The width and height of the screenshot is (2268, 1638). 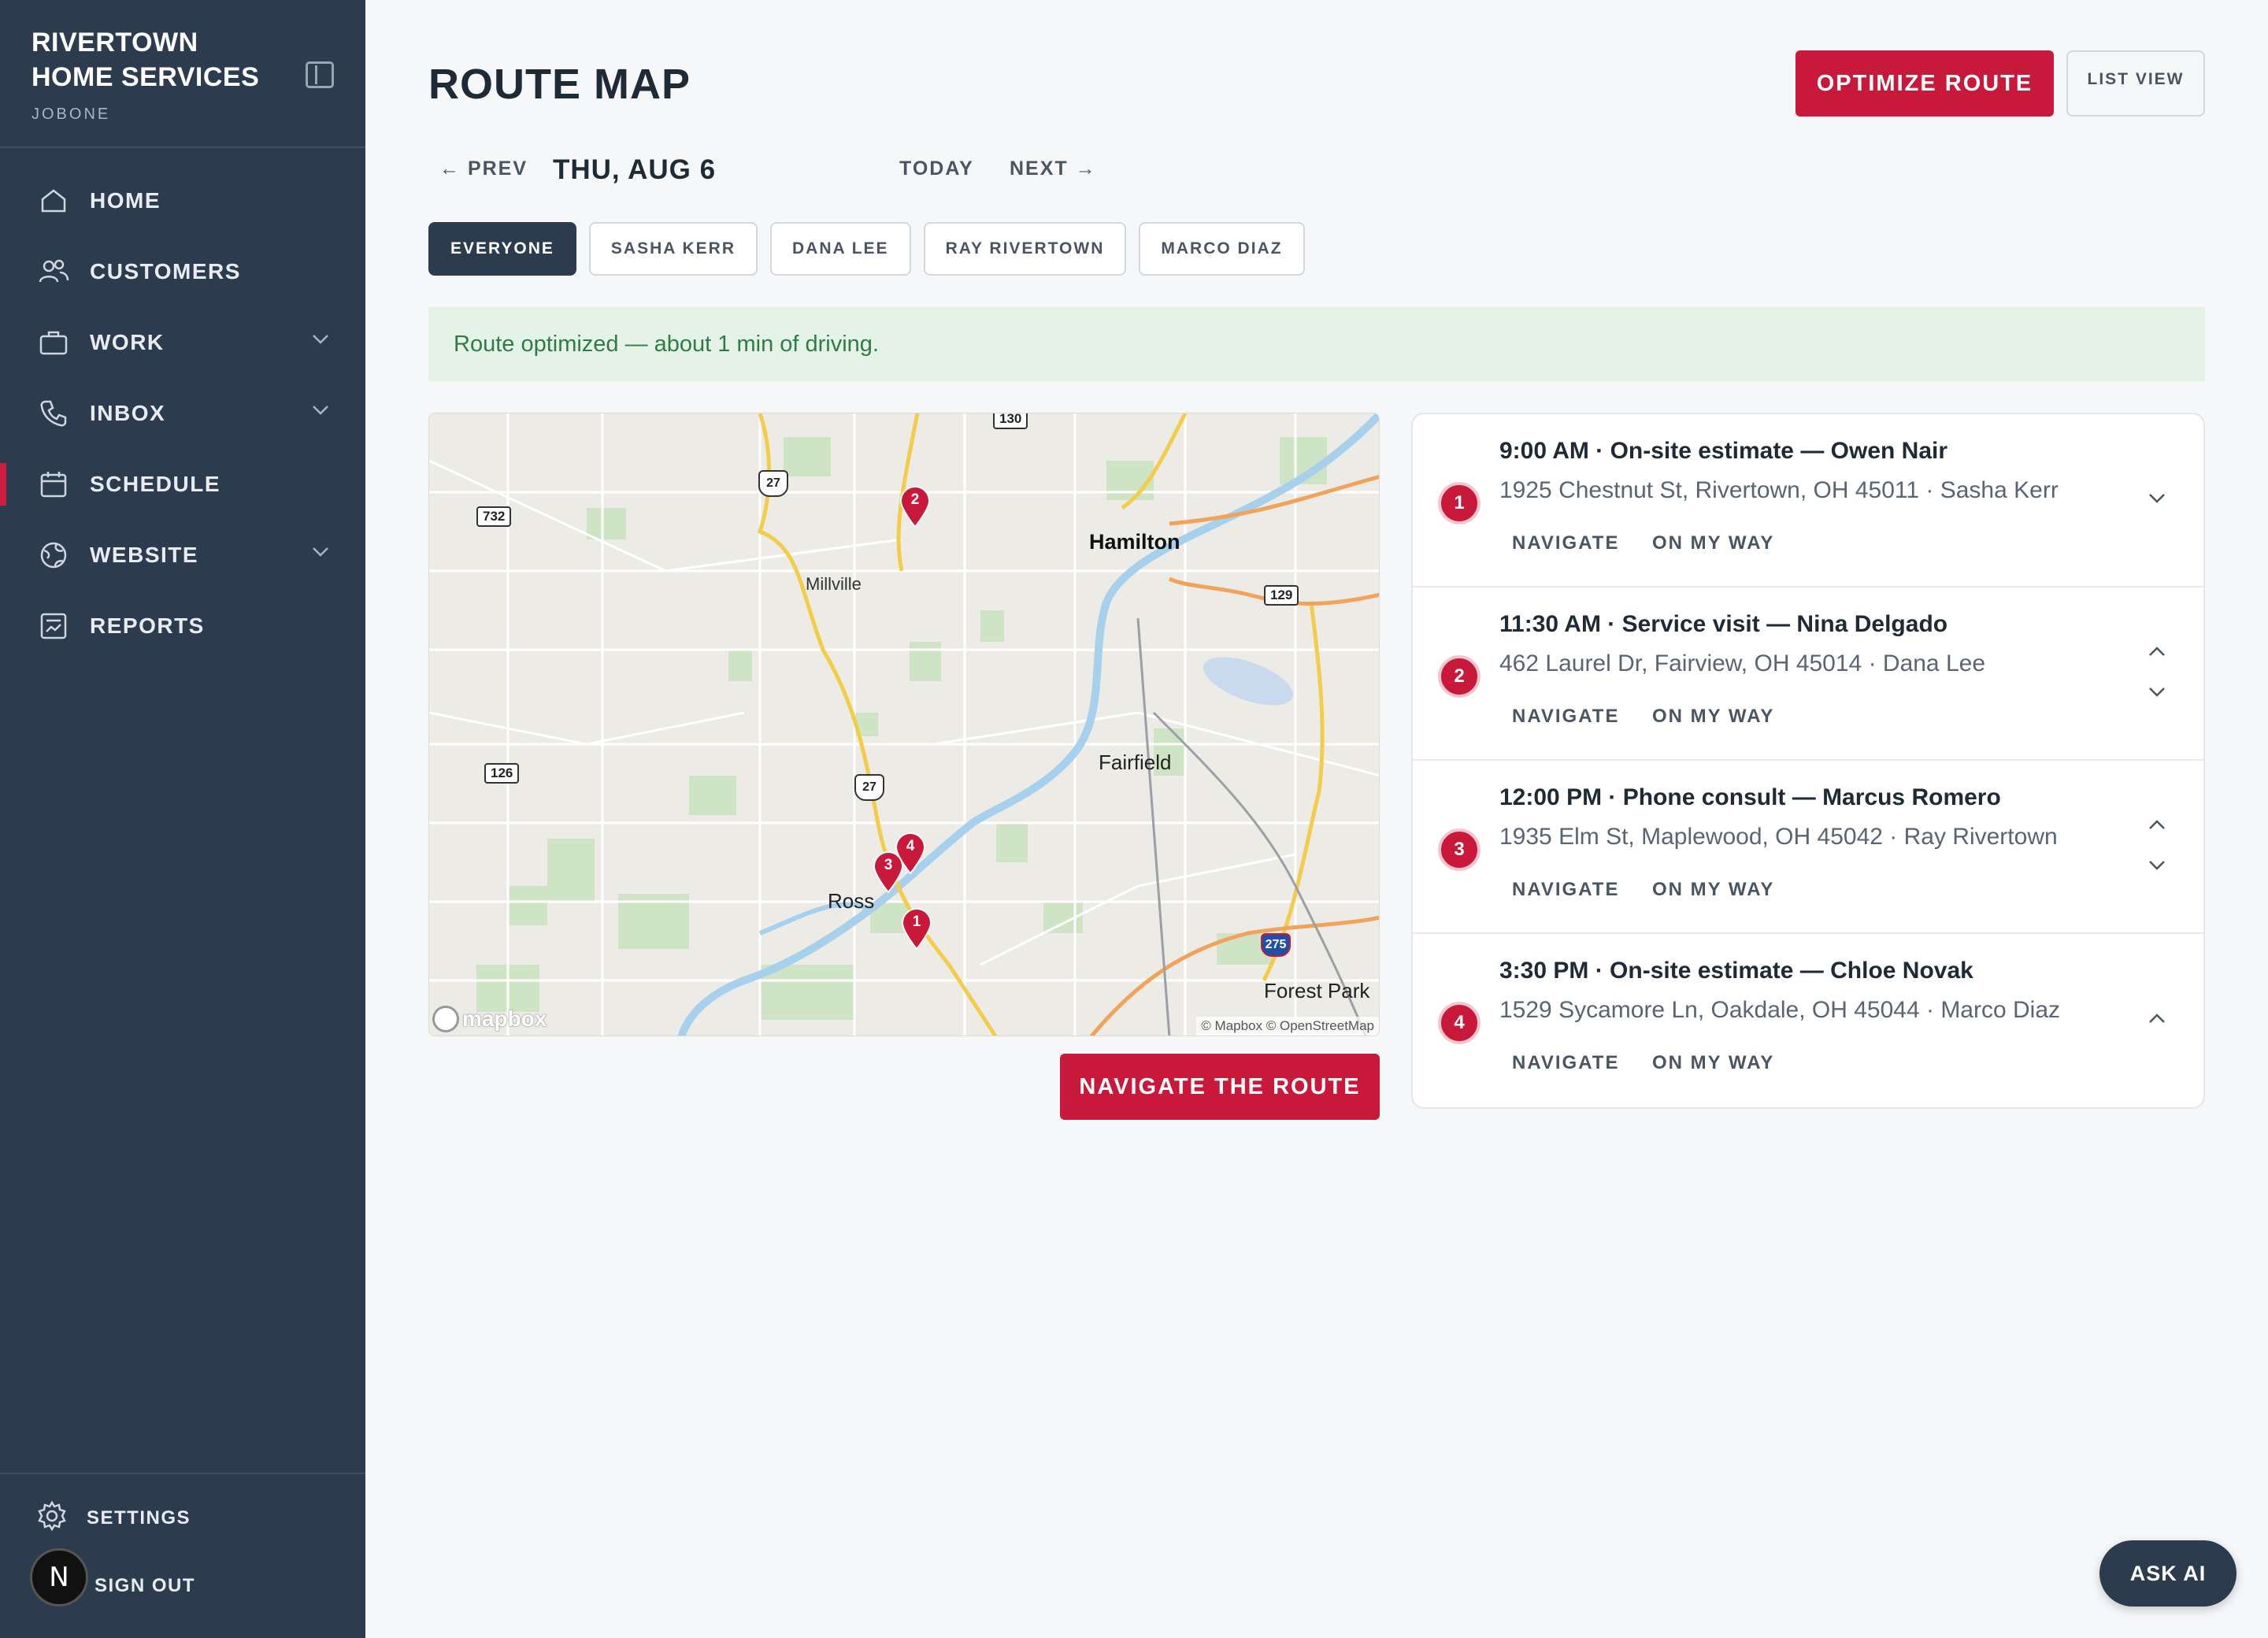 I want to click on sidebar-item-label: WORK, so click(x=127, y=342).